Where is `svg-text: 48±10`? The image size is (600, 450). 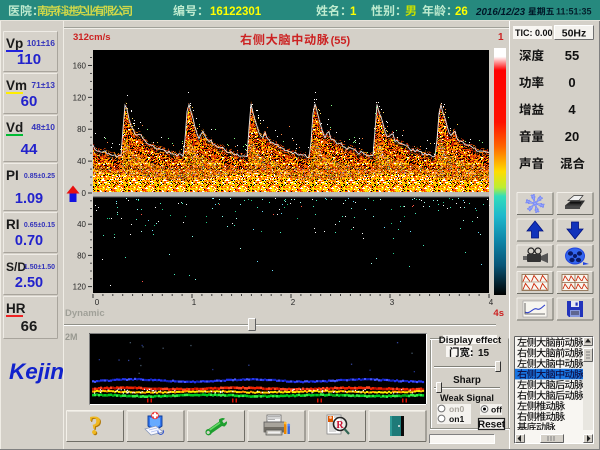
svg-text: 48±10 is located at coordinates (43, 127).